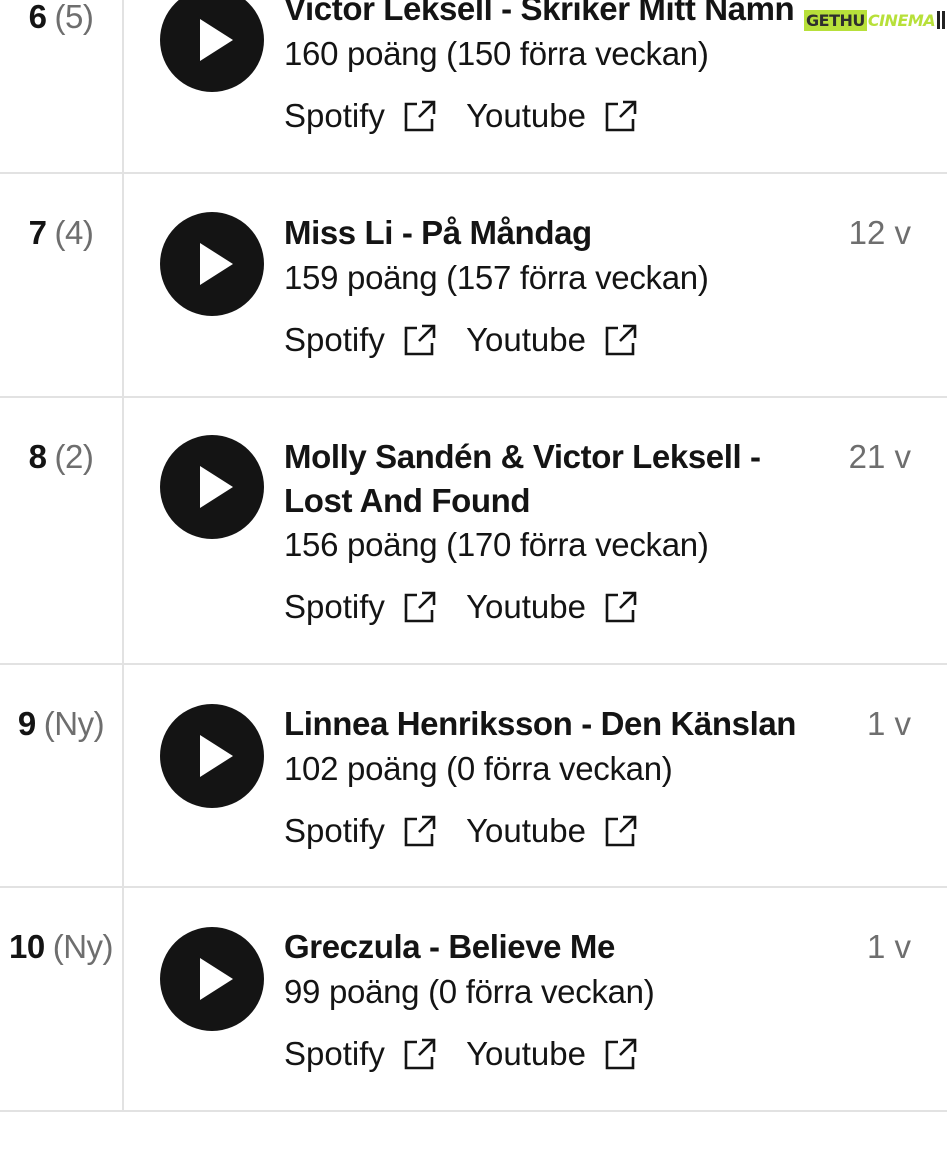  I want to click on rank: 7 (4), so click(61, 233).